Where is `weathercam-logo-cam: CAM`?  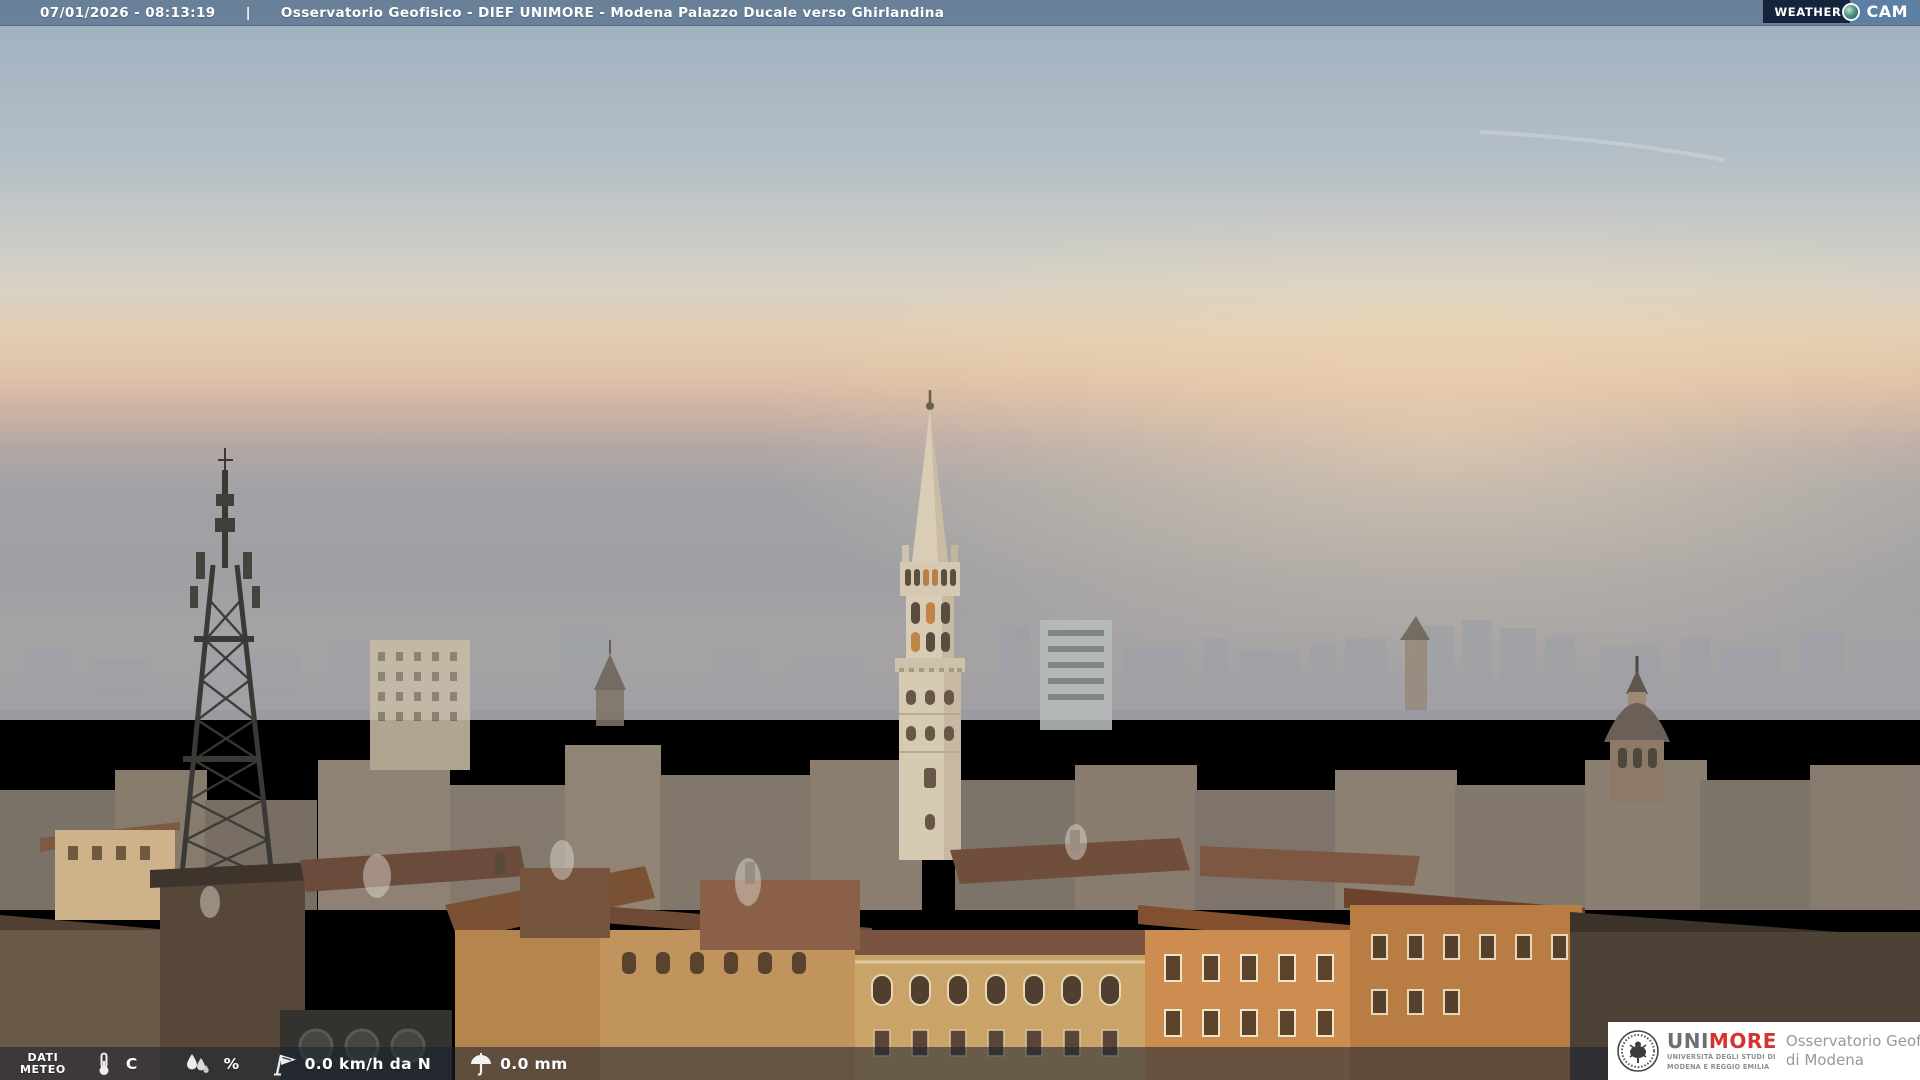 weathercam-logo-cam: CAM is located at coordinates (1886, 11).